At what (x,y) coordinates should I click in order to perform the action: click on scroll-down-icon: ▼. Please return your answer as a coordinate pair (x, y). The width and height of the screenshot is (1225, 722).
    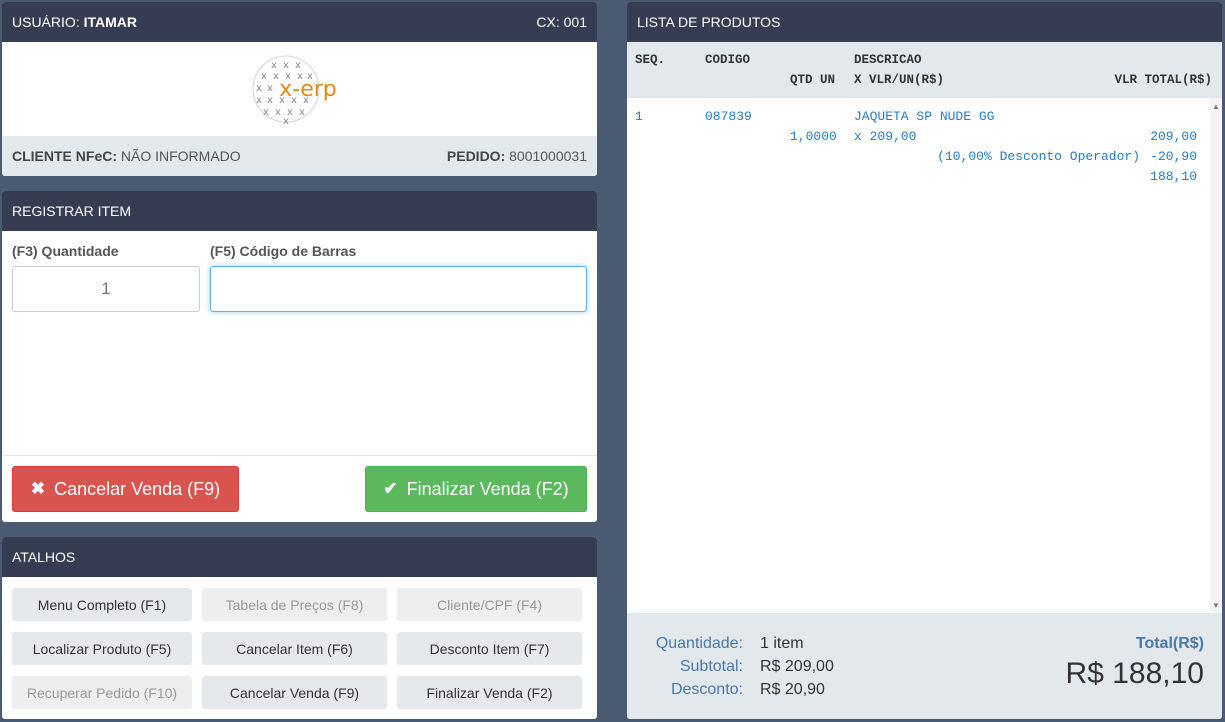
    Looking at the image, I should click on (1216, 605).